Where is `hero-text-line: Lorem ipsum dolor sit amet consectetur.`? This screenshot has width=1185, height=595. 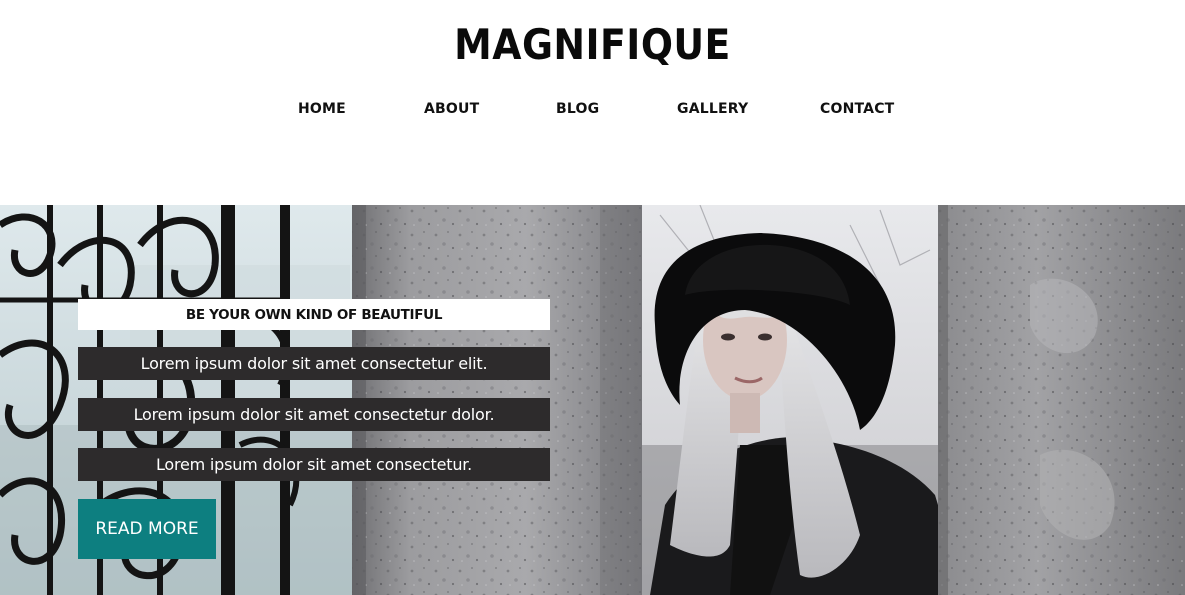
hero-text-line: Lorem ipsum dolor sit amet consectetur. is located at coordinates (314, 464).